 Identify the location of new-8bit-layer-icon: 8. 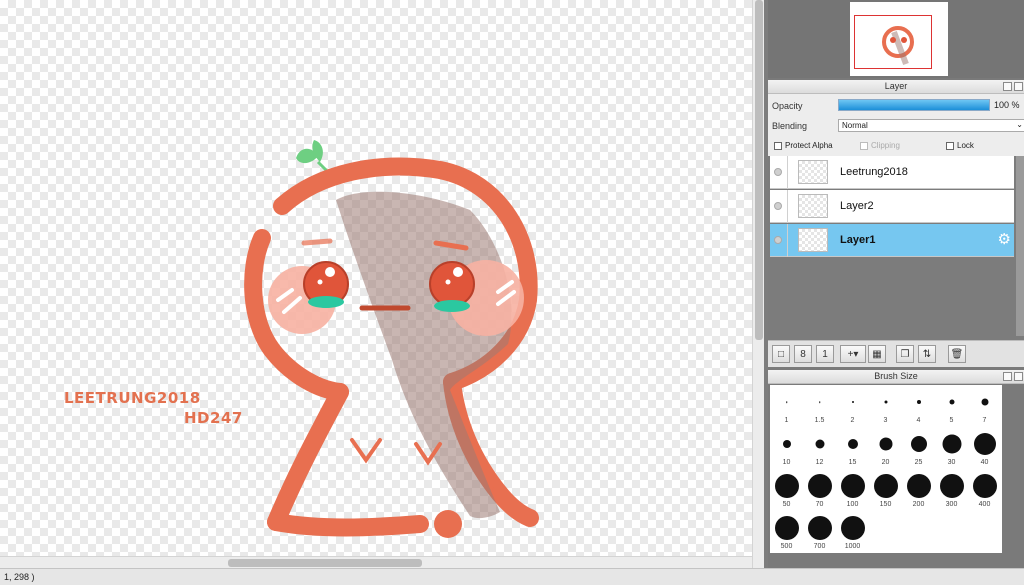
(803, 354).